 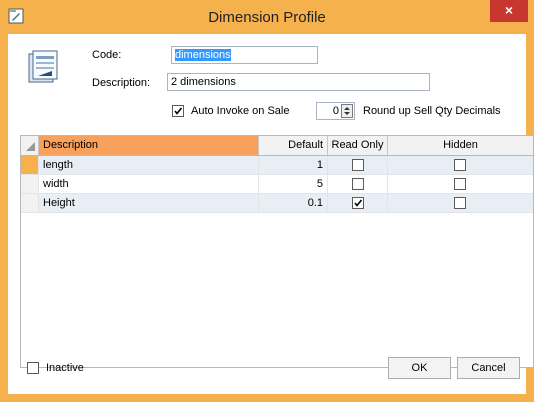 I want to click on inactive-checkbox, so click(x=33, y=368).